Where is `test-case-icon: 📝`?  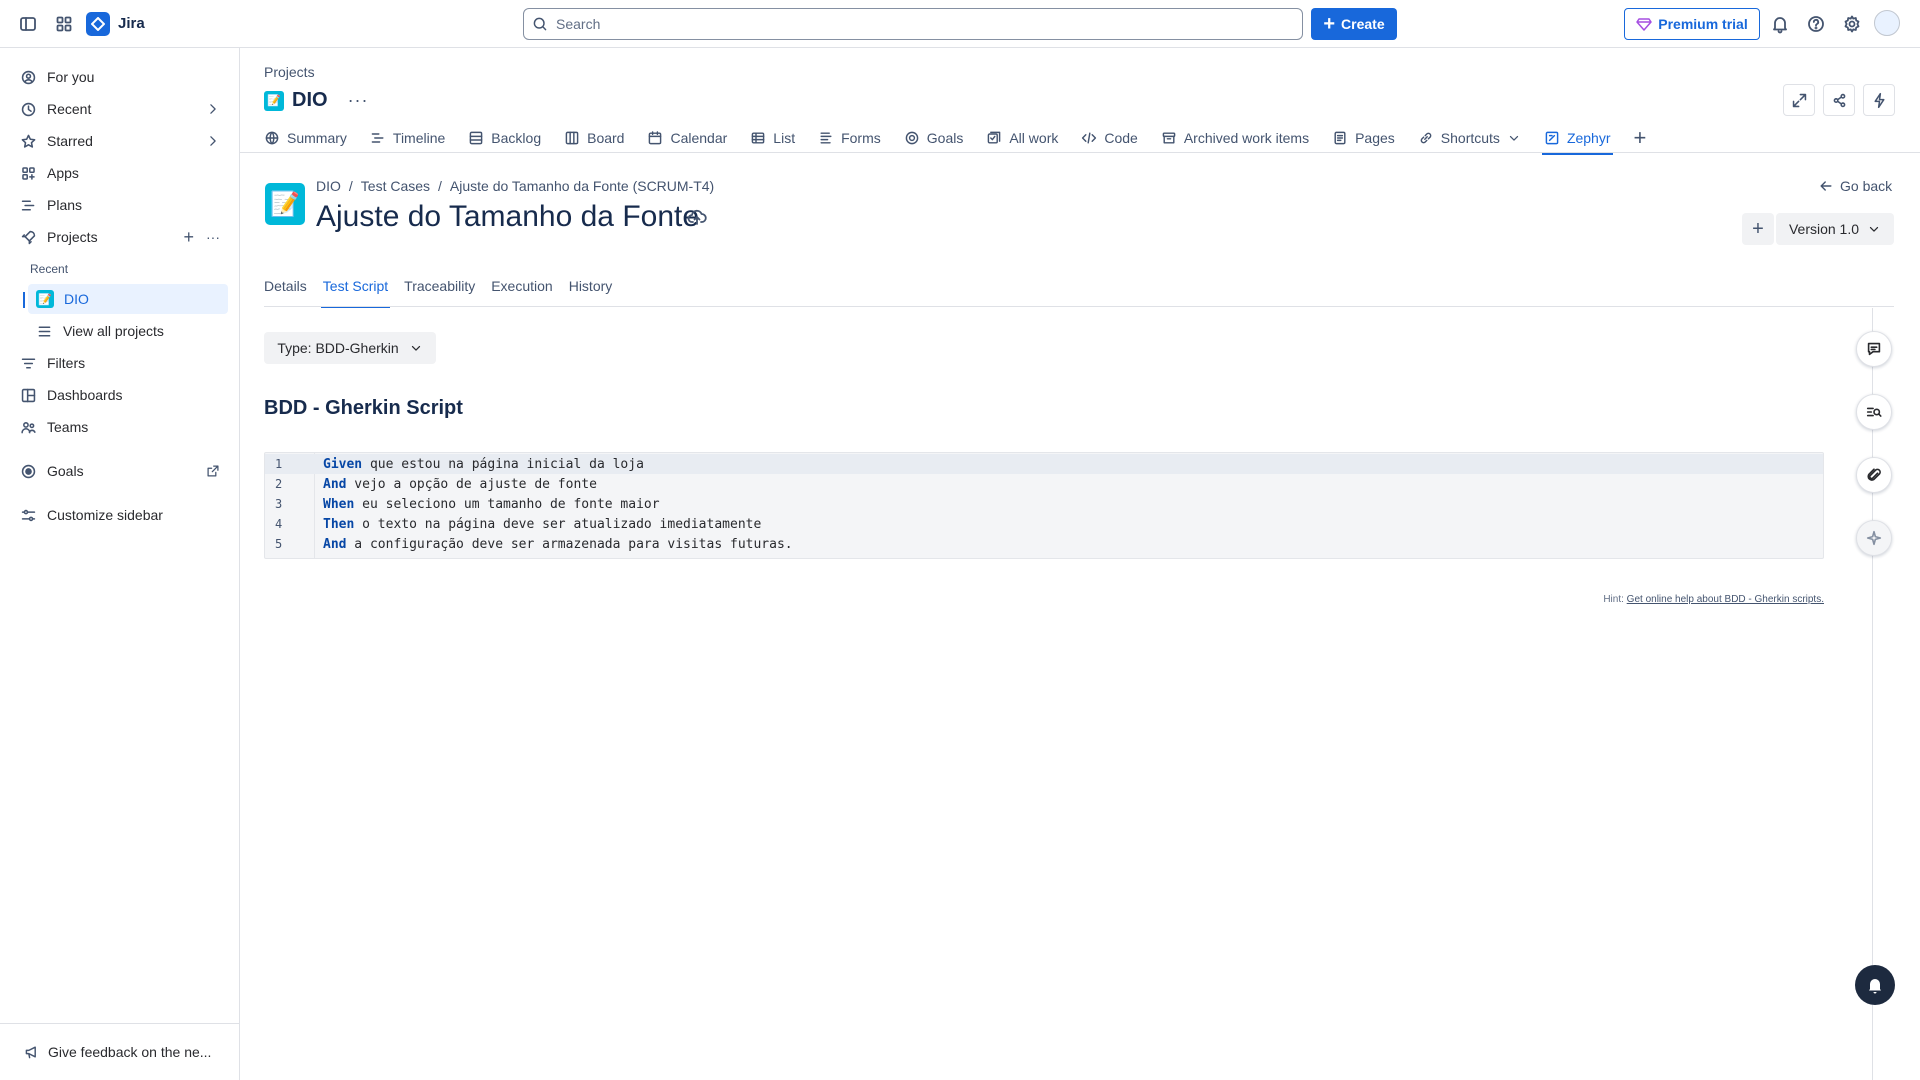
test-case-icon: 📝 is located at coordinates (285, 204).